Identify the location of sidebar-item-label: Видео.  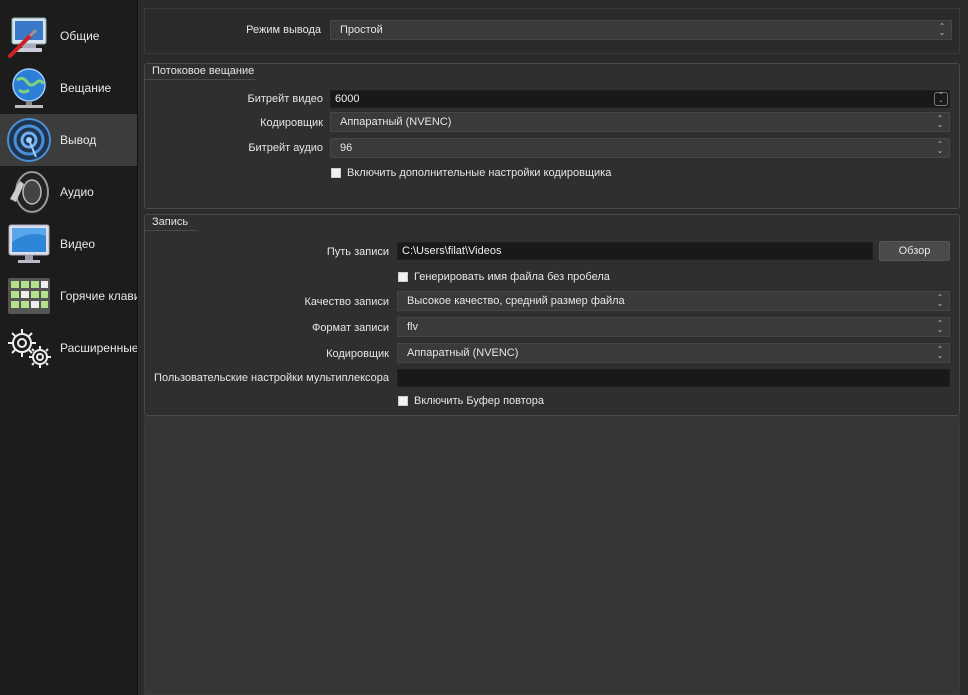
(78, 244).